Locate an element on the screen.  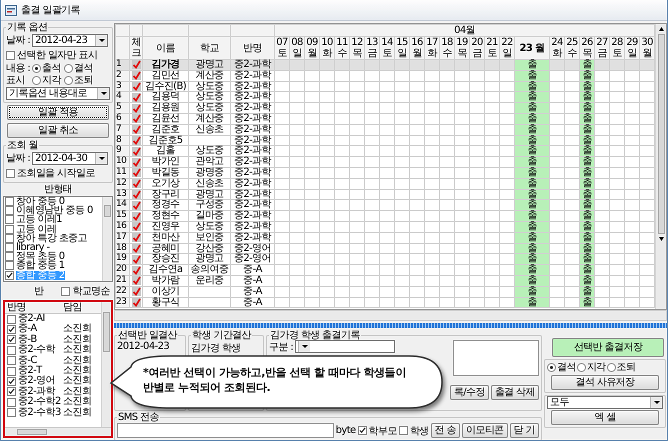
sms-button: 이모티콘 is located at coordinates (485, 430).